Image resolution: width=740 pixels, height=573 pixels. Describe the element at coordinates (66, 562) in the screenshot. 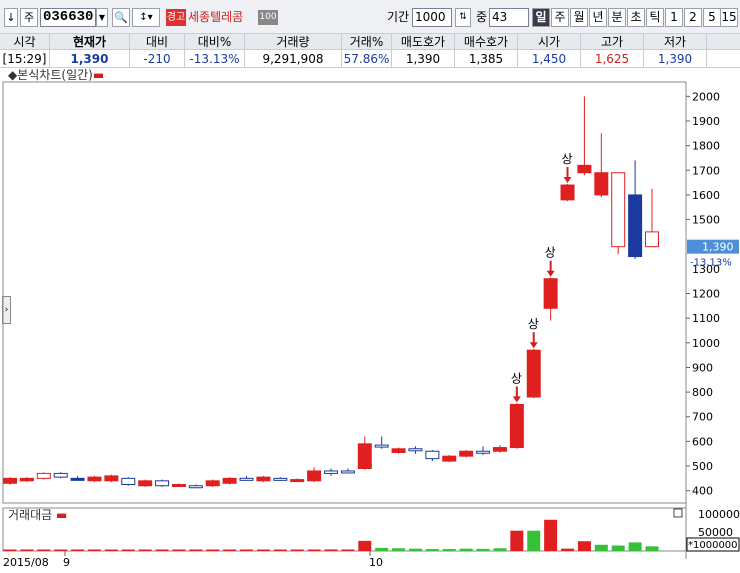

I see `x-label: 9` at that location.